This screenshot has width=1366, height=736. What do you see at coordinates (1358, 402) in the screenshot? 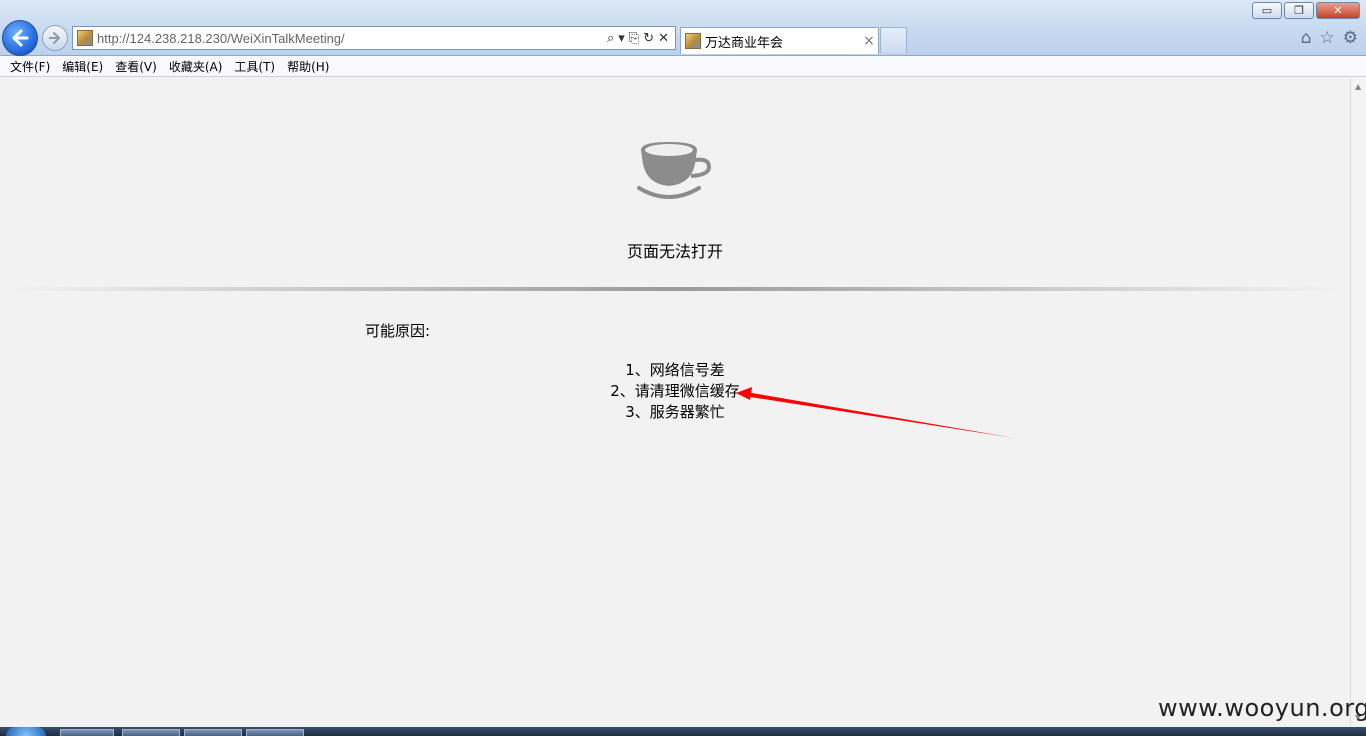
I see `vertical-scrollbar: ▲ ▼` at bounding box center [1358, 402].